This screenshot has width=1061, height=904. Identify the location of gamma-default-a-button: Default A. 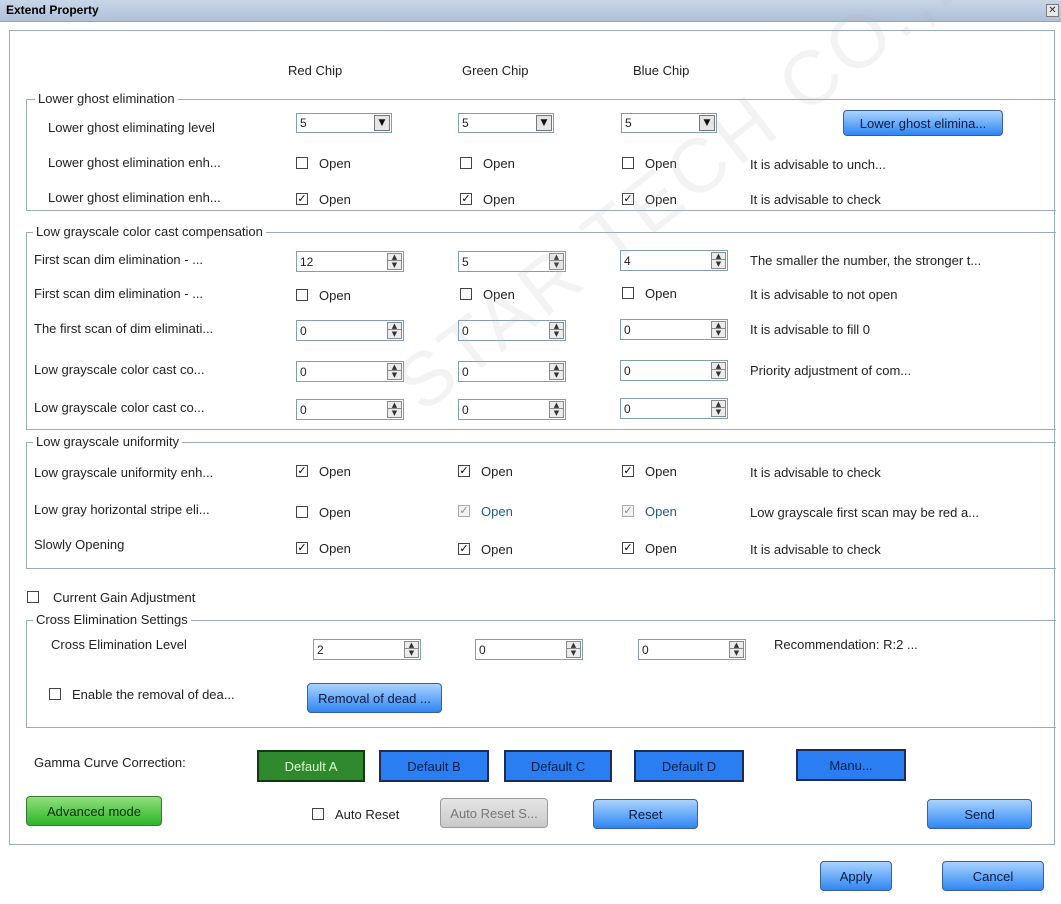
(311, 766).